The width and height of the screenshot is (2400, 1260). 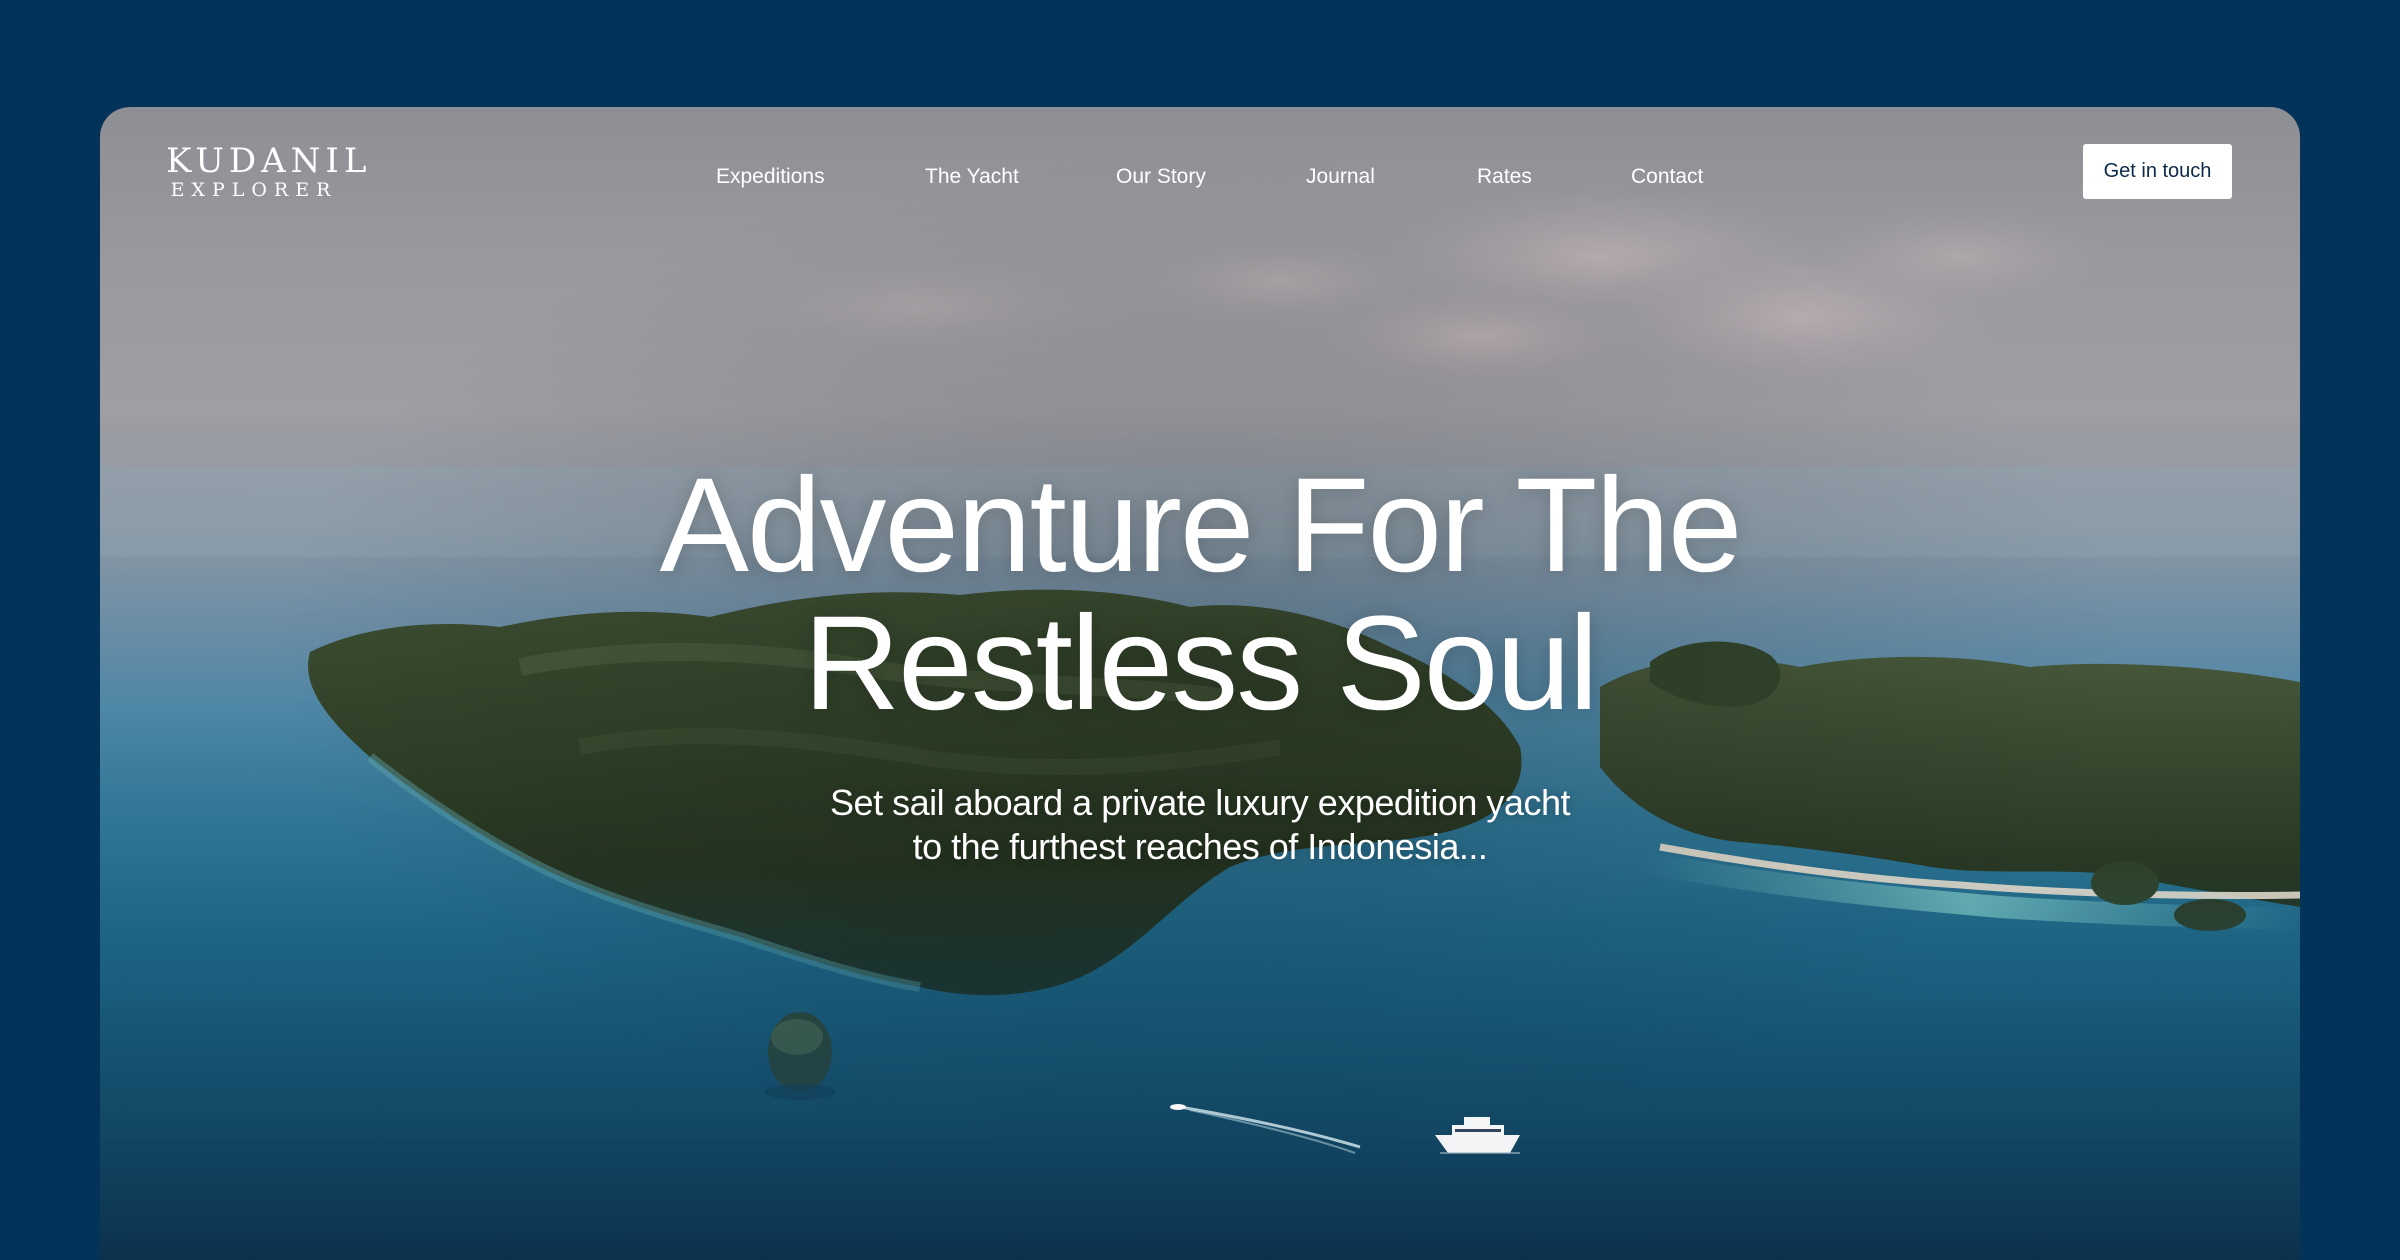 What do you see at coordinates (269, 161) in the screenshot?
I see `brand-name: KUDANIL` at bounding box center [269, 161].